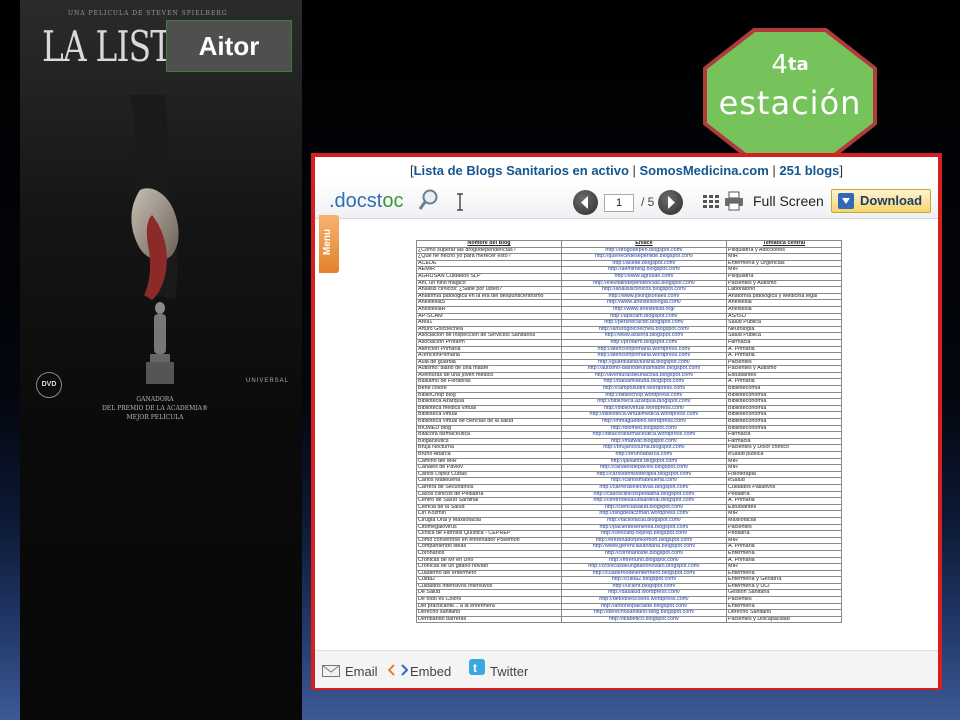 Image resolution: width=960 pixels, height=720 pixels. Describe the element at coordinates (489, 435) in the screenshot. I see `blog-name-cell: Bitácora farmacéutica` at that location.